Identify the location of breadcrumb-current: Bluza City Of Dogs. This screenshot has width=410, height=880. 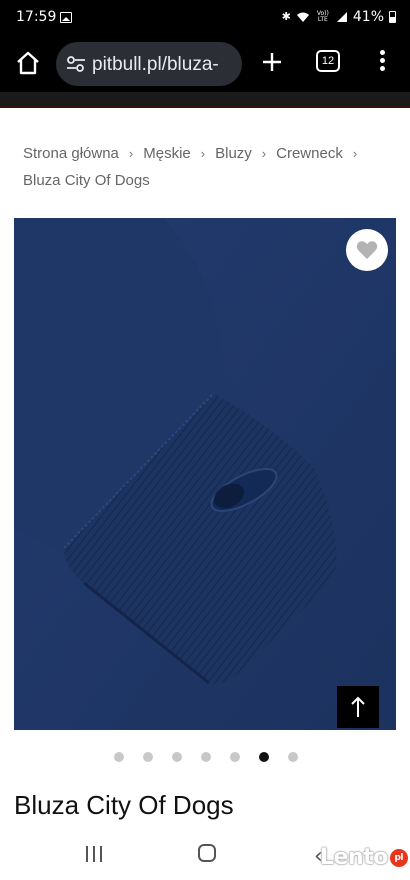
(86, 180).